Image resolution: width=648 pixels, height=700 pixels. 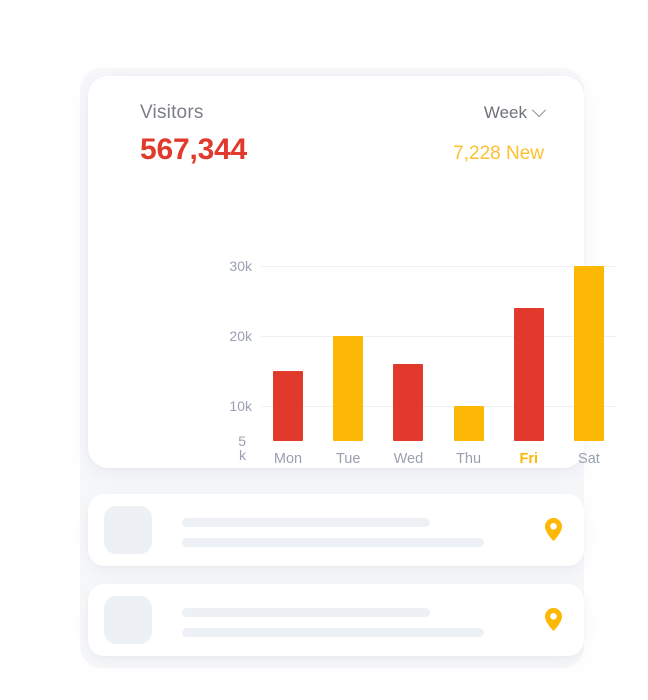 I want to click on x-axis-label-fri: Fri, so click(x=529, y=459).